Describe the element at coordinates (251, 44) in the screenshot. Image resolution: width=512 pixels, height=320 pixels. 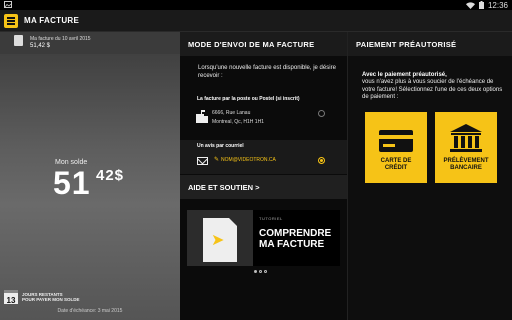
I see `delivery-heading: MODE D'ENVOI DE MA FACTURE` at that location.